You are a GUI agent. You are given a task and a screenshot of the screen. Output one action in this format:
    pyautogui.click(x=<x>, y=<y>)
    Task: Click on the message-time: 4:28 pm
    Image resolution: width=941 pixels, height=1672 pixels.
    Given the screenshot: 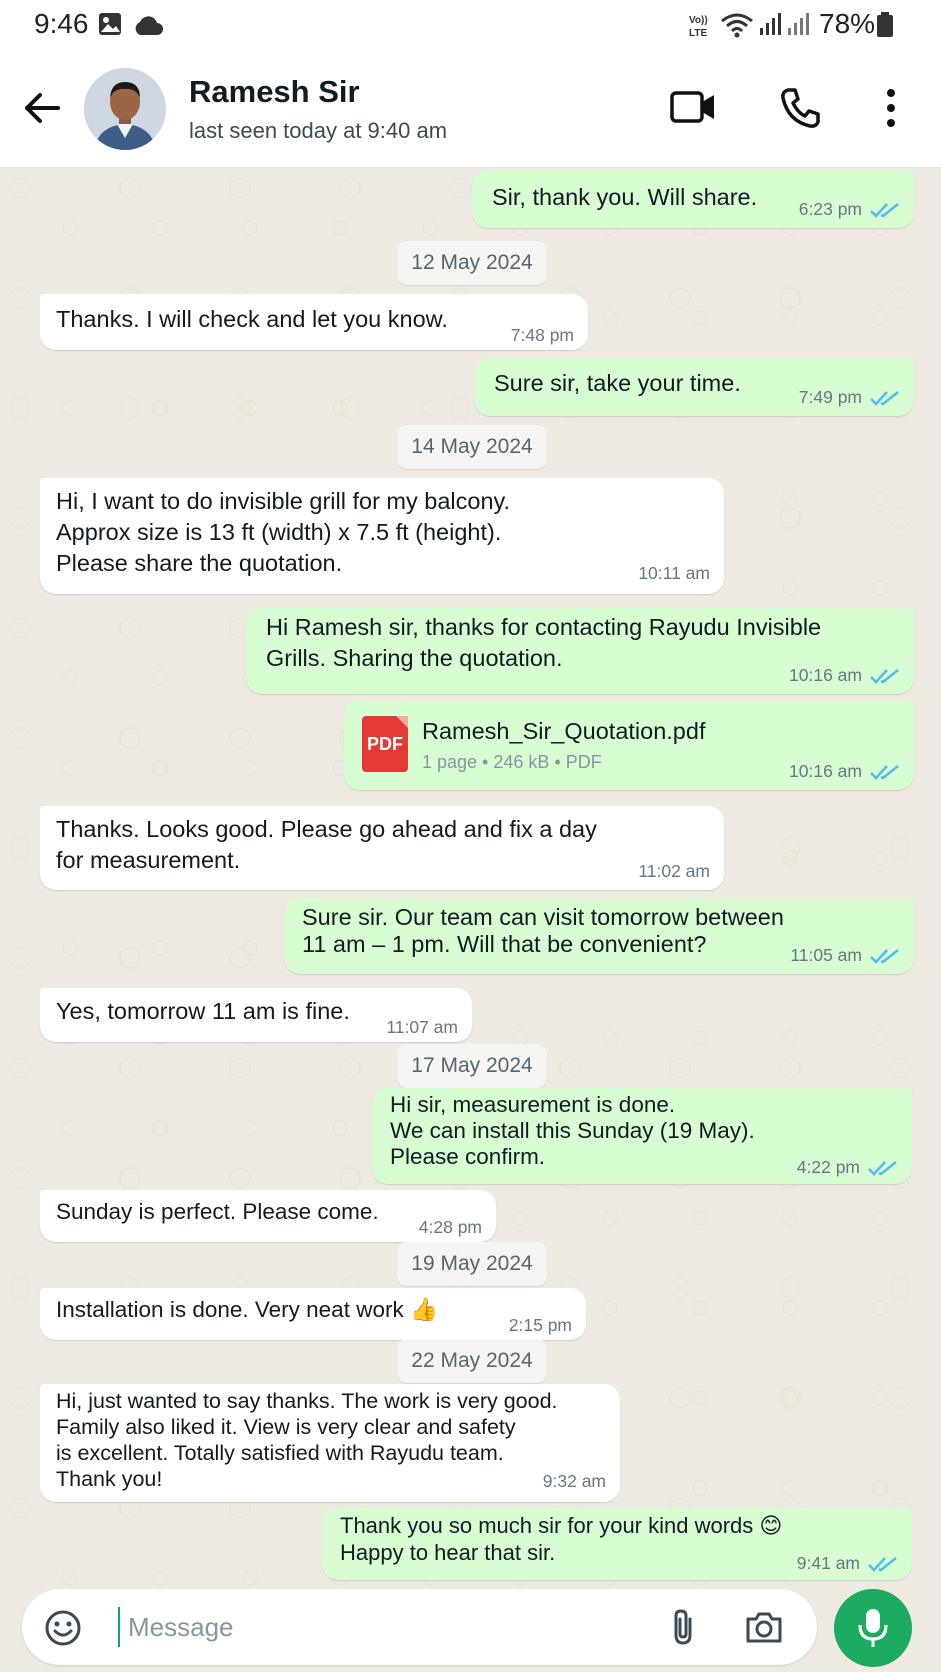 What is the action you would take?
    pyautogui.click(x=450, y=1227)
    